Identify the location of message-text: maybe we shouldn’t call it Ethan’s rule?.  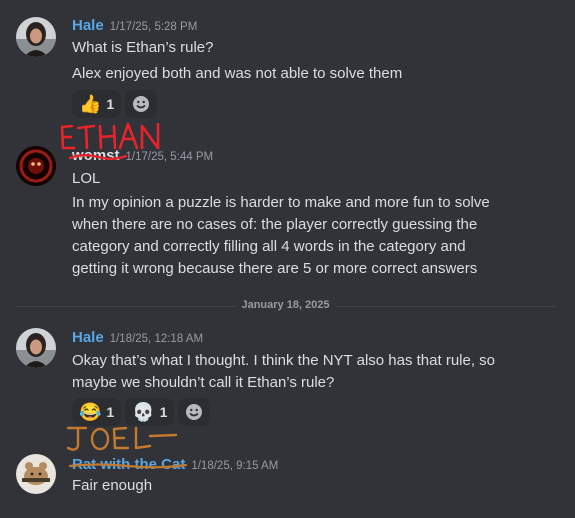
(203, 382).